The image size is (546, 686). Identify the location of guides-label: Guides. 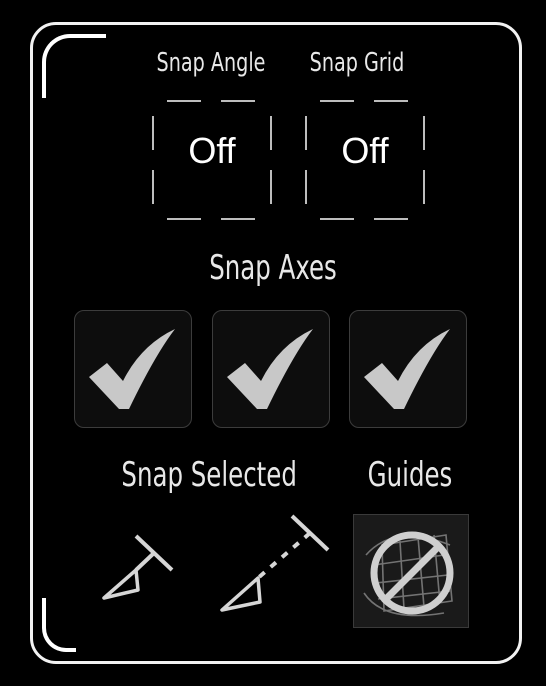
(410, 475).